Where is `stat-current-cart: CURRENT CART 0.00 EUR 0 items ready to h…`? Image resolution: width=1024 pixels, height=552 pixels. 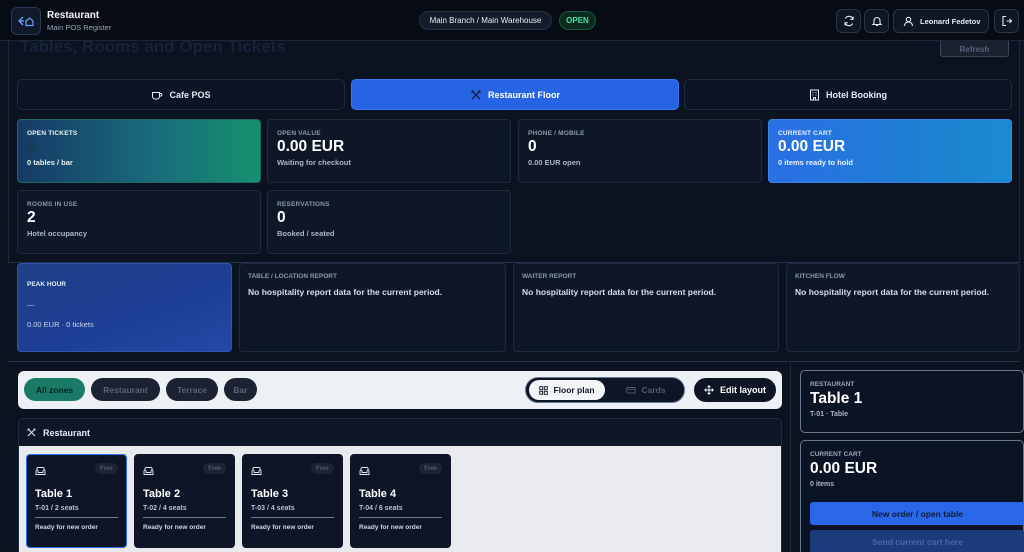
stat-current-cart: CURRENT CART 0.00 EUR 0 items ready to h… is located at coordinates (890, 151).